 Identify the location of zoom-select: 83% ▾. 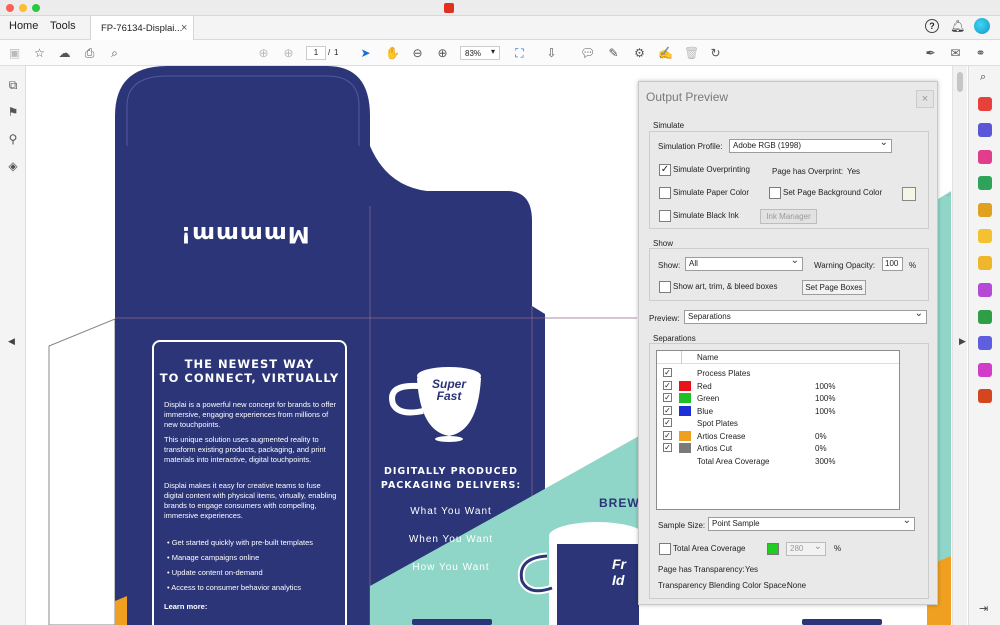
(480, 53).